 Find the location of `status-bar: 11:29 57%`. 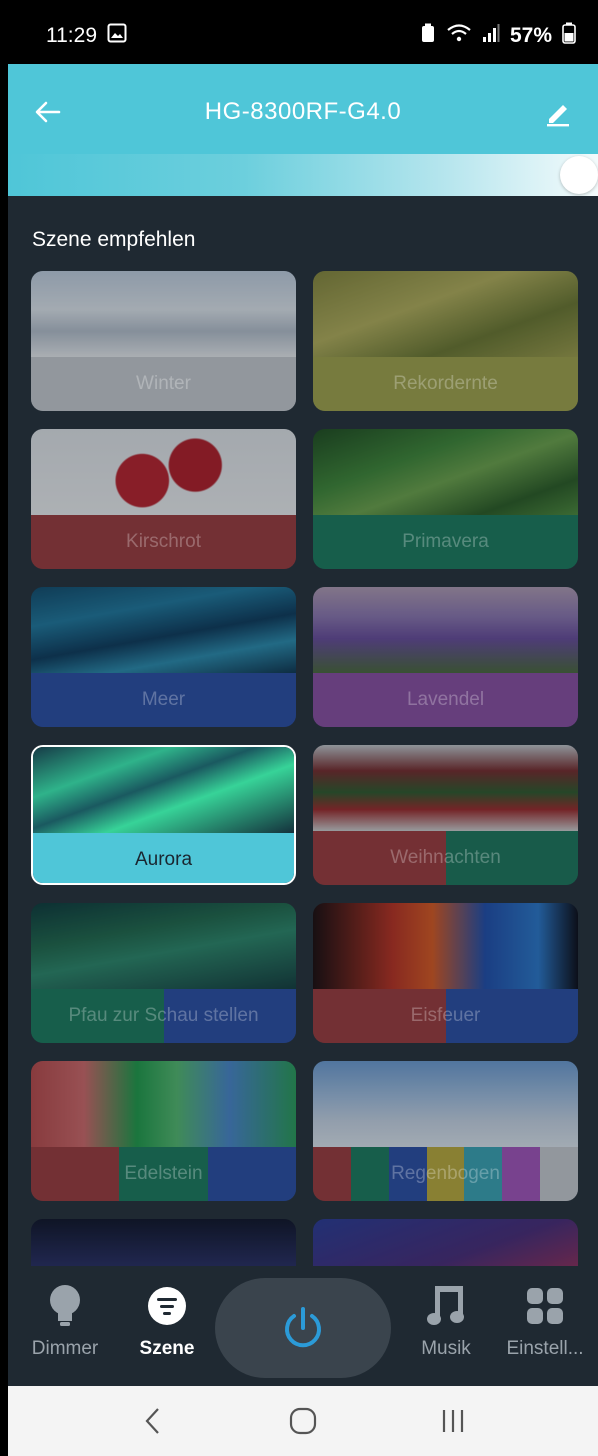

status-bar: 11:29 57% is located at coordinates (303, 36).